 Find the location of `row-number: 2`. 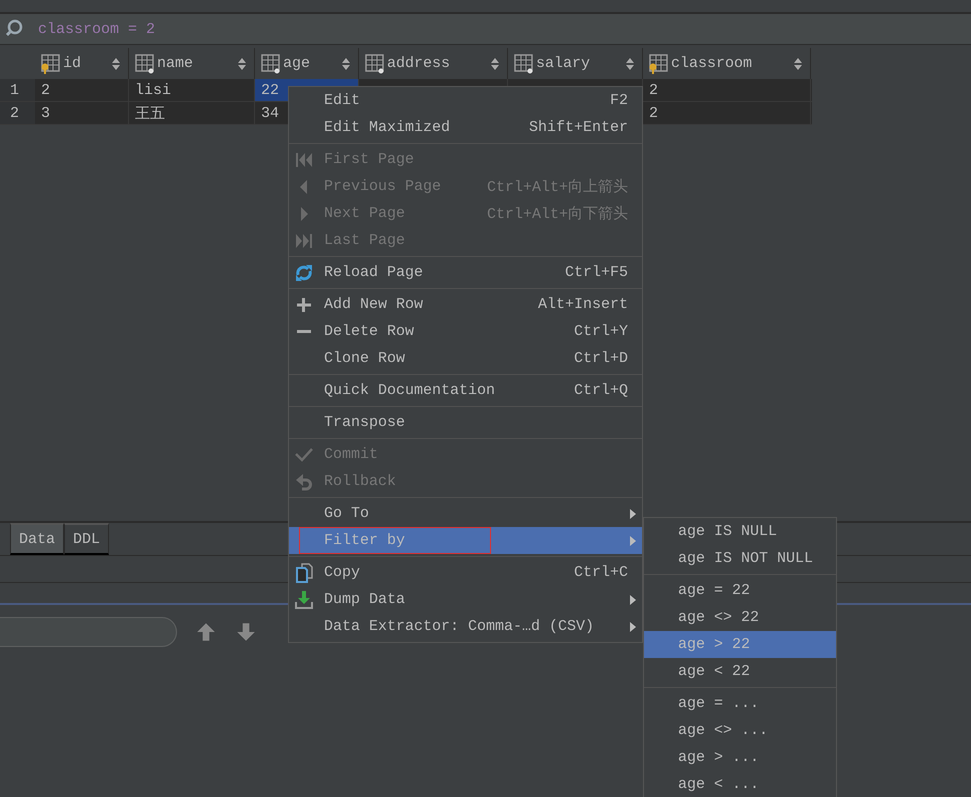

row-number: 2 is located at coordinates (17, 113).